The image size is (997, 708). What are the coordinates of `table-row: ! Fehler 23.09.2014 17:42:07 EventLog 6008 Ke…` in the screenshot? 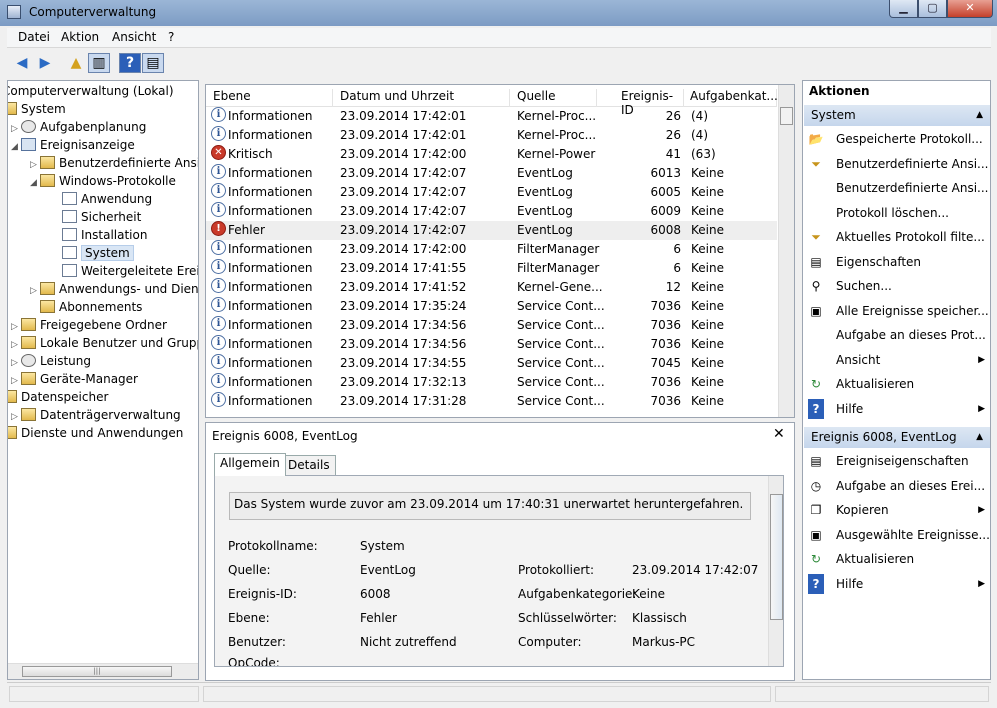 It's located at (491, 230).